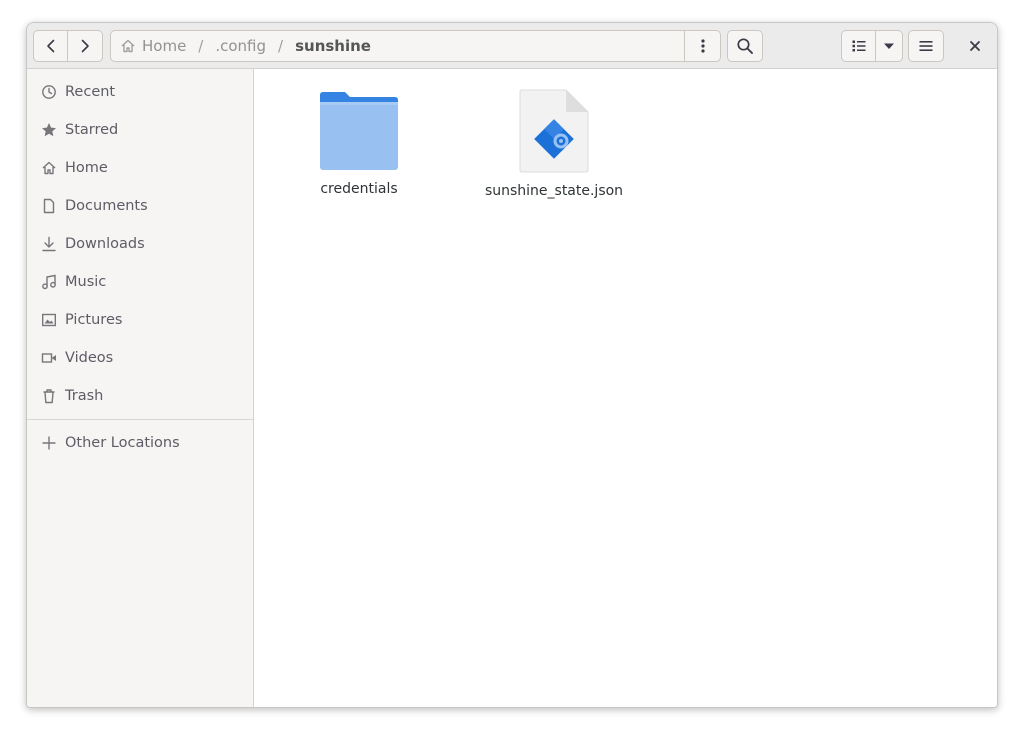 The image size is (1022, 736). What do you see at coordinates (92, 130) in the screenshot?
I see `sidebar-item-label: Starred` at bounding box center [92, 130].